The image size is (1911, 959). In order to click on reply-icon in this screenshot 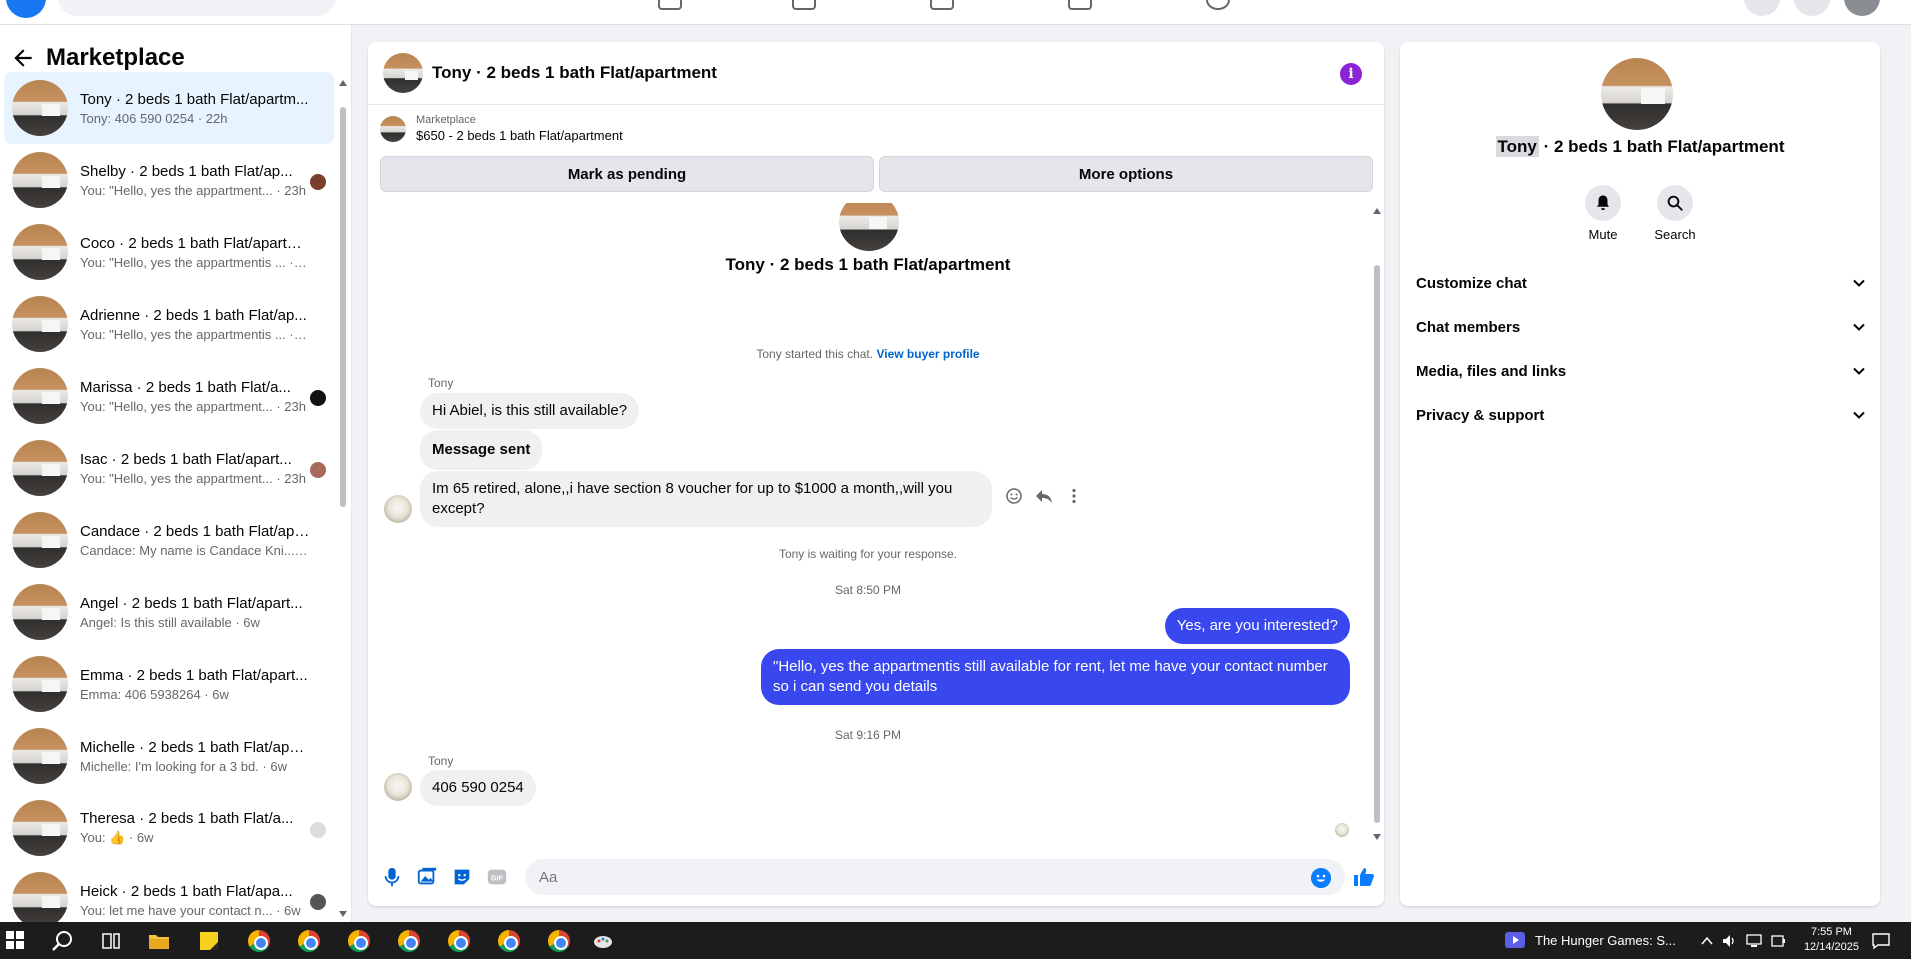, I will do `click(1044, 496)`.